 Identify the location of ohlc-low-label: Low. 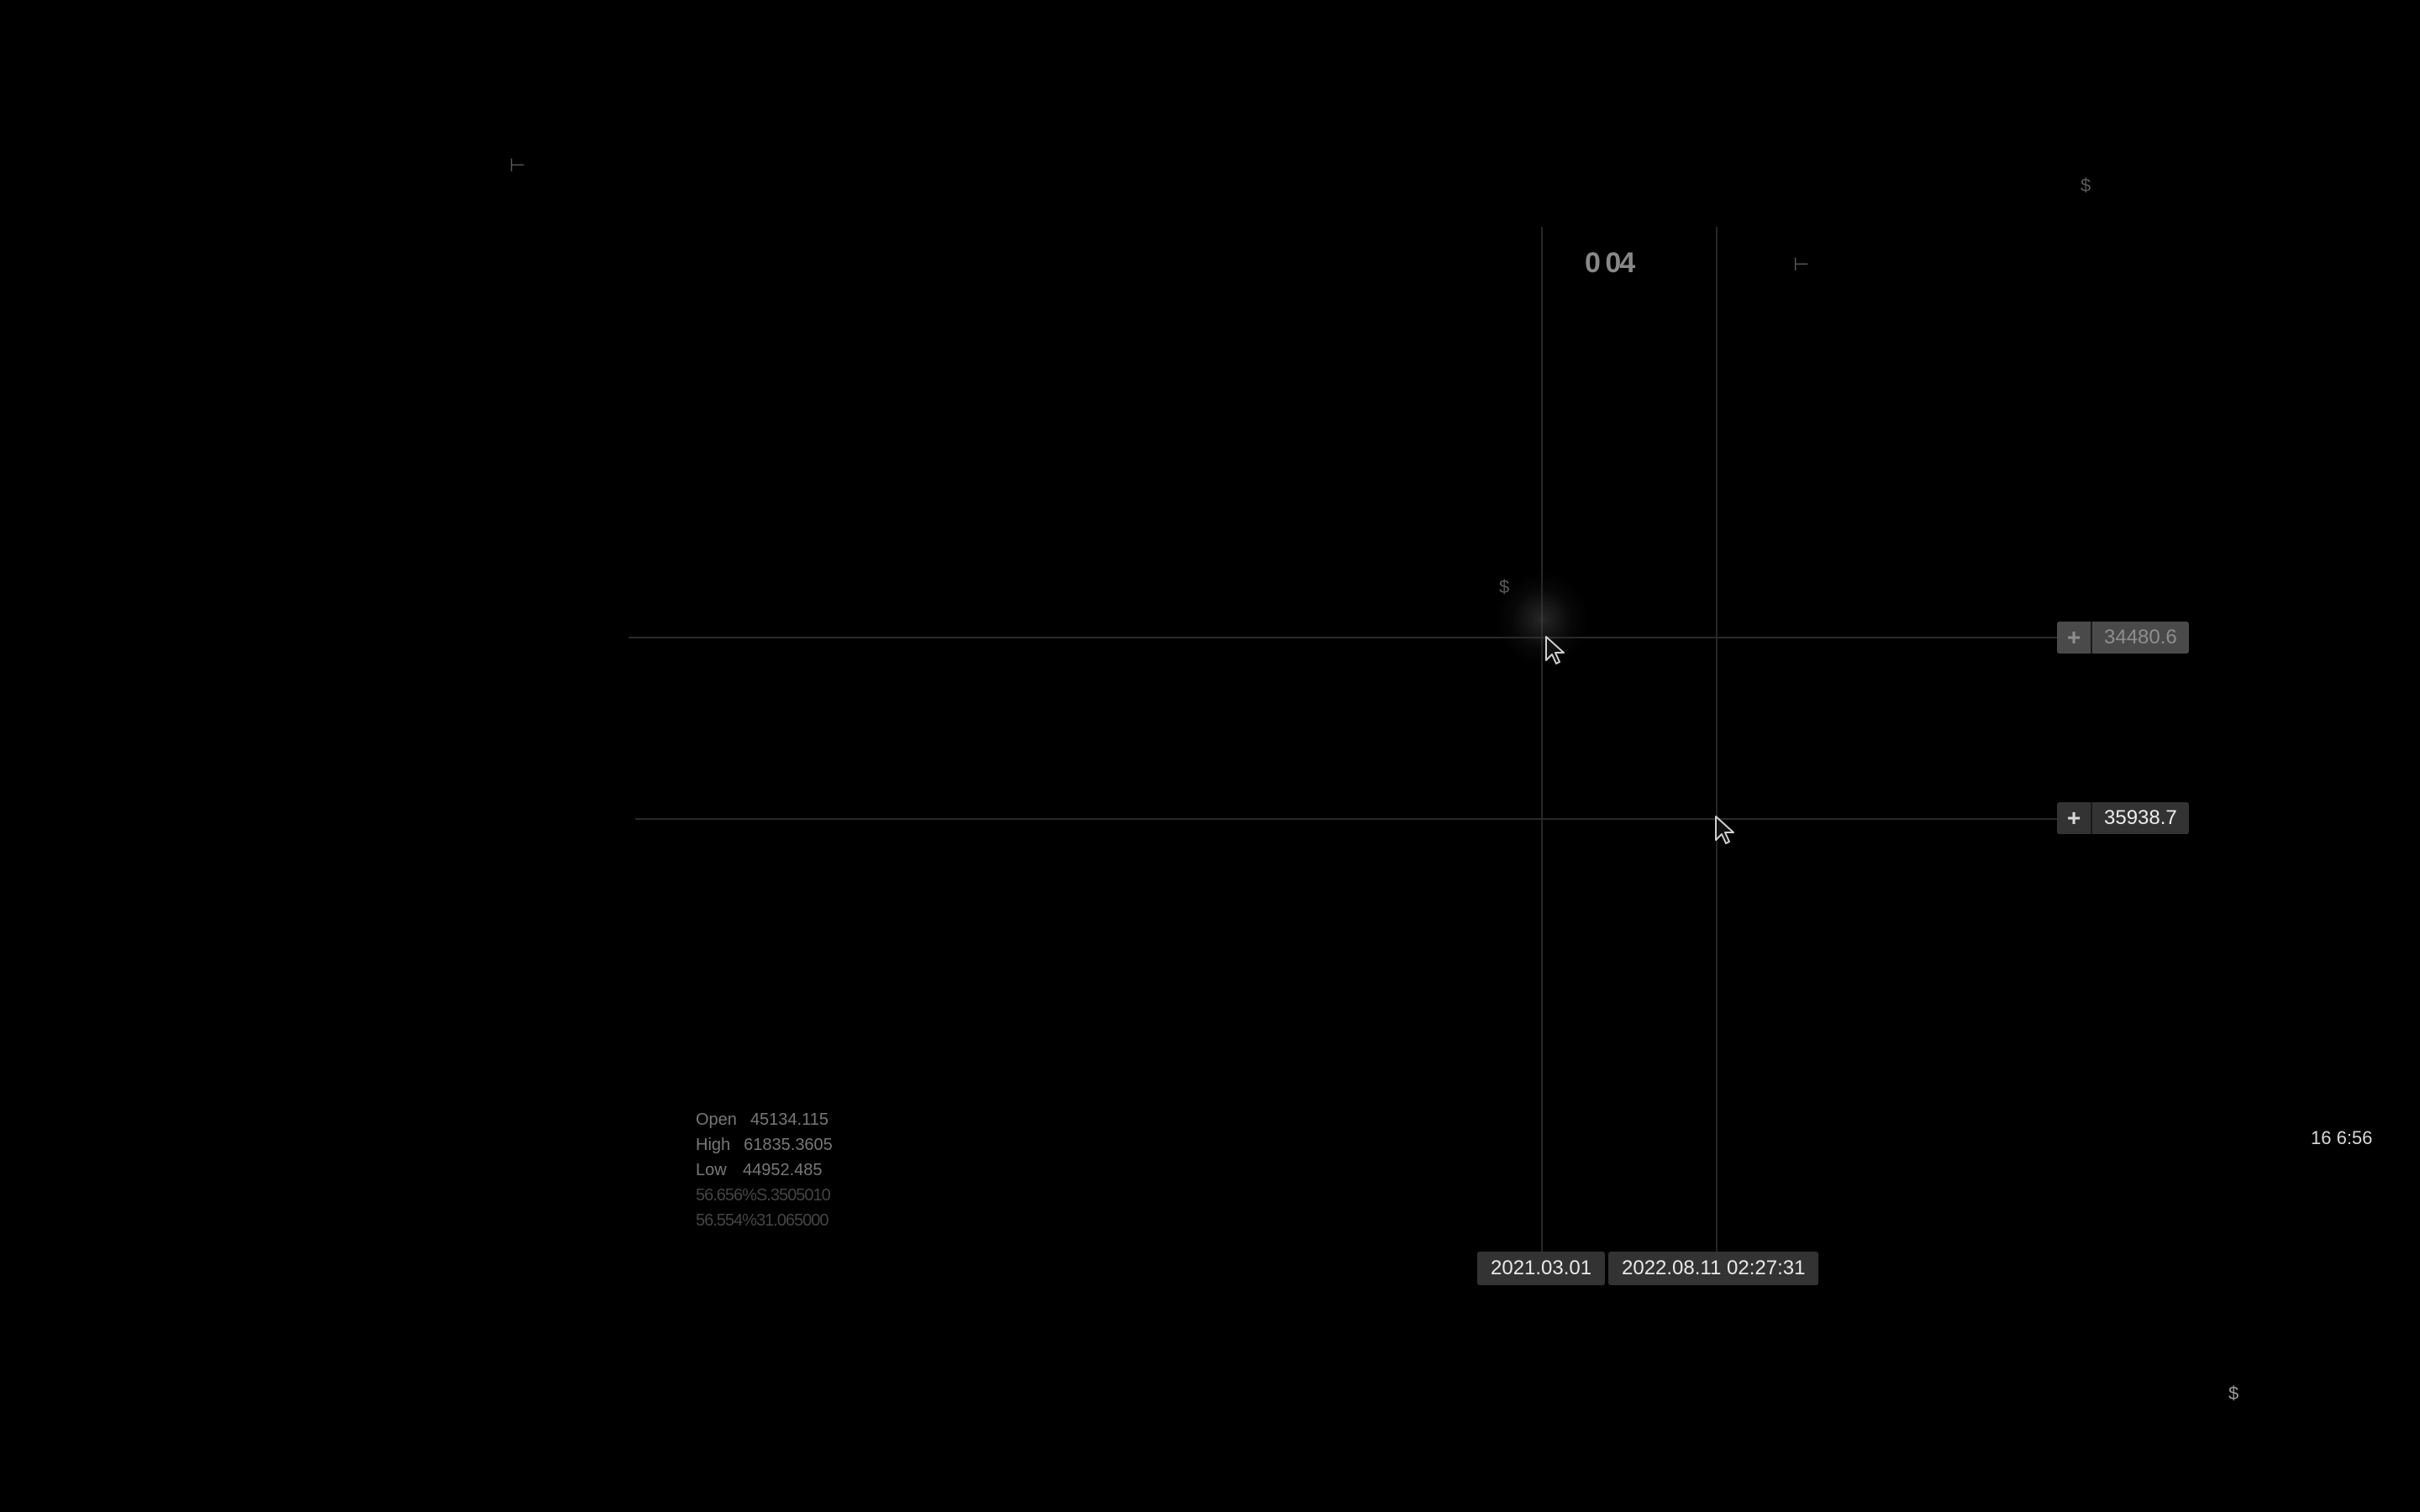
(711, 1170).